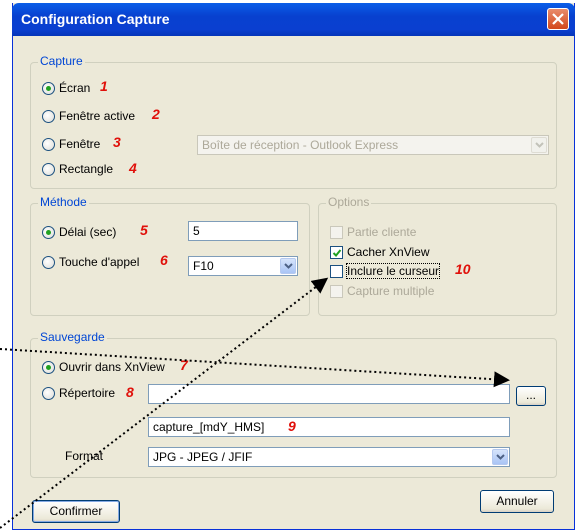 The width and height of the screenshot is (575, 530). I want to click on radio-ecran: Écran, so click(66, 88).